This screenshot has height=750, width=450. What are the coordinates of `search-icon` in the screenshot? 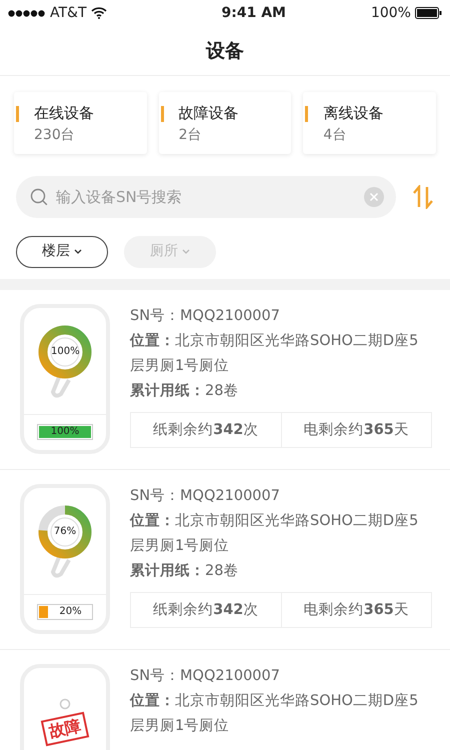 It's located at (39, 197).